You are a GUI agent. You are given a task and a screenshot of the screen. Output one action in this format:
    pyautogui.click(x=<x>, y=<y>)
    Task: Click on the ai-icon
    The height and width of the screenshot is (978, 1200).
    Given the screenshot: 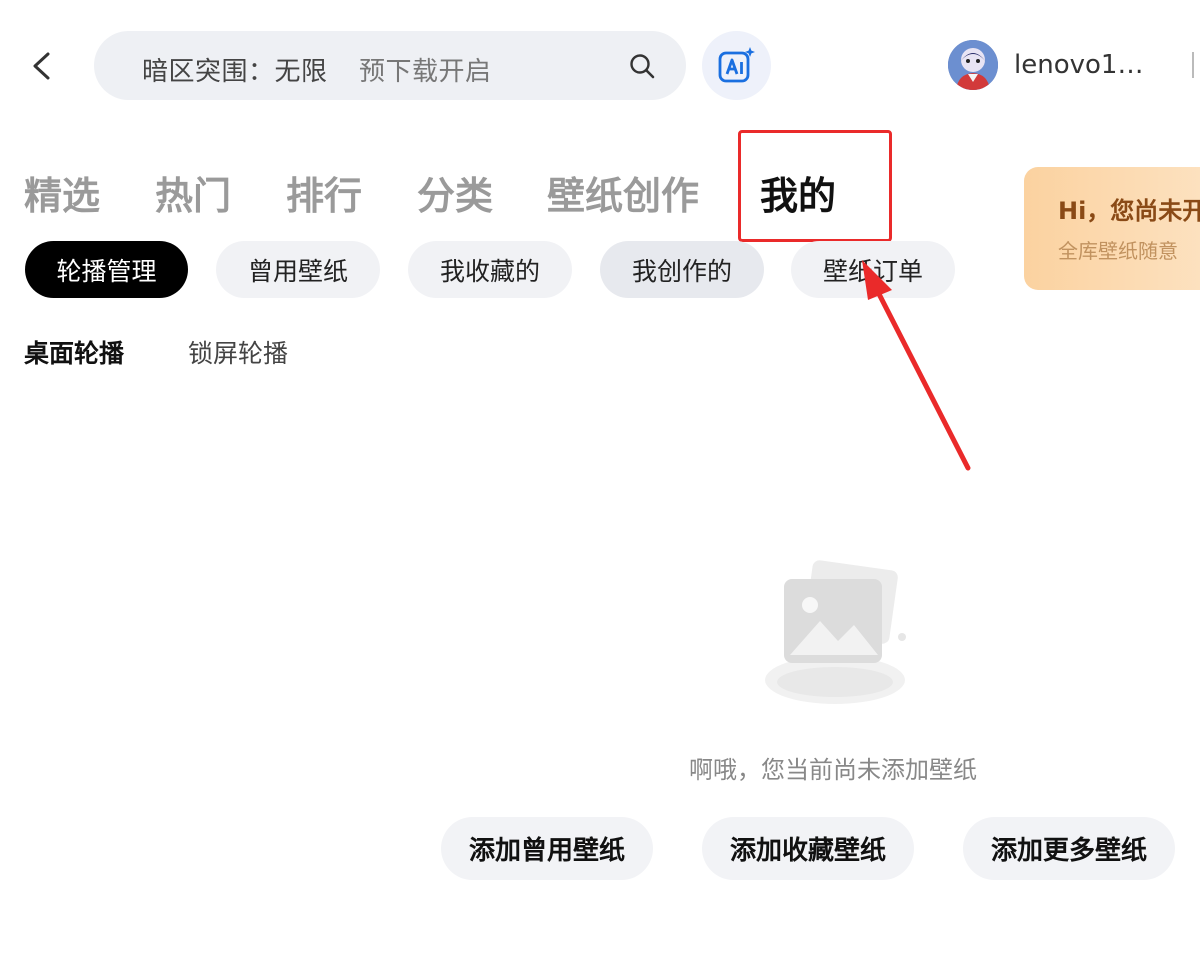 What is the action you would take?
    pyautogui.click(x=736, y=65)
    